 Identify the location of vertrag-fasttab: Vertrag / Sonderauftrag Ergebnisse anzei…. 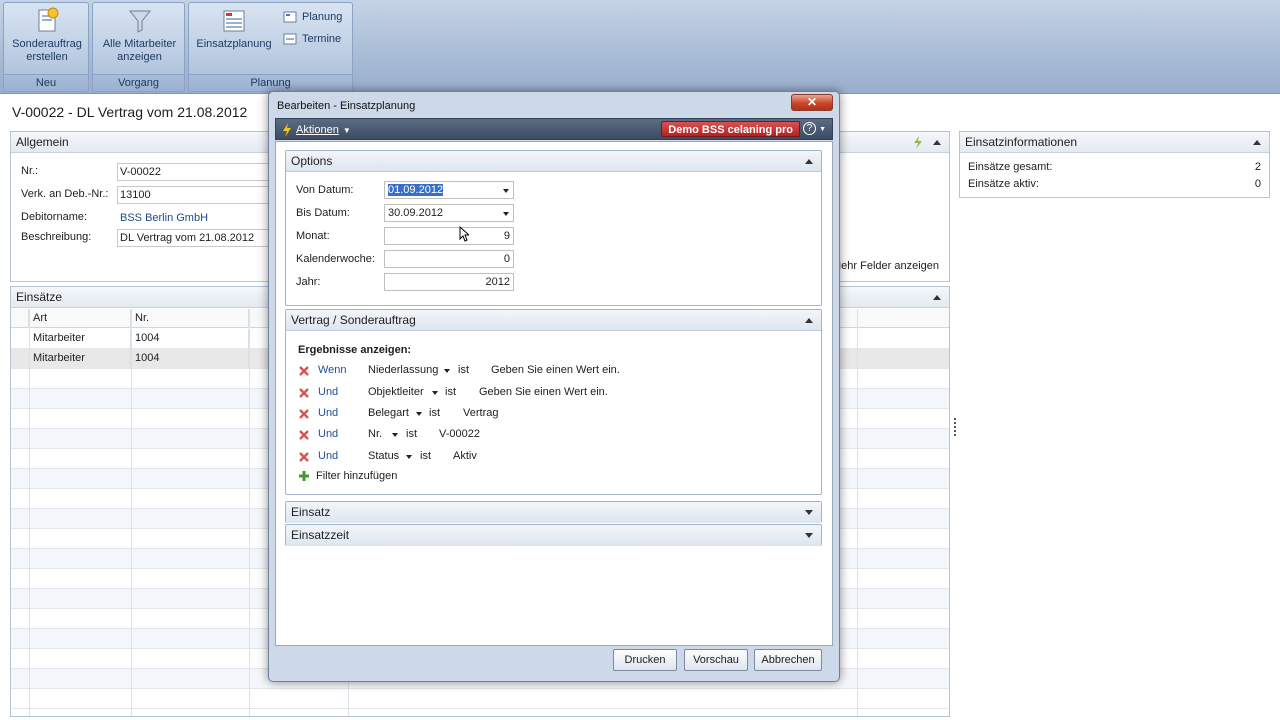
(553, 402).